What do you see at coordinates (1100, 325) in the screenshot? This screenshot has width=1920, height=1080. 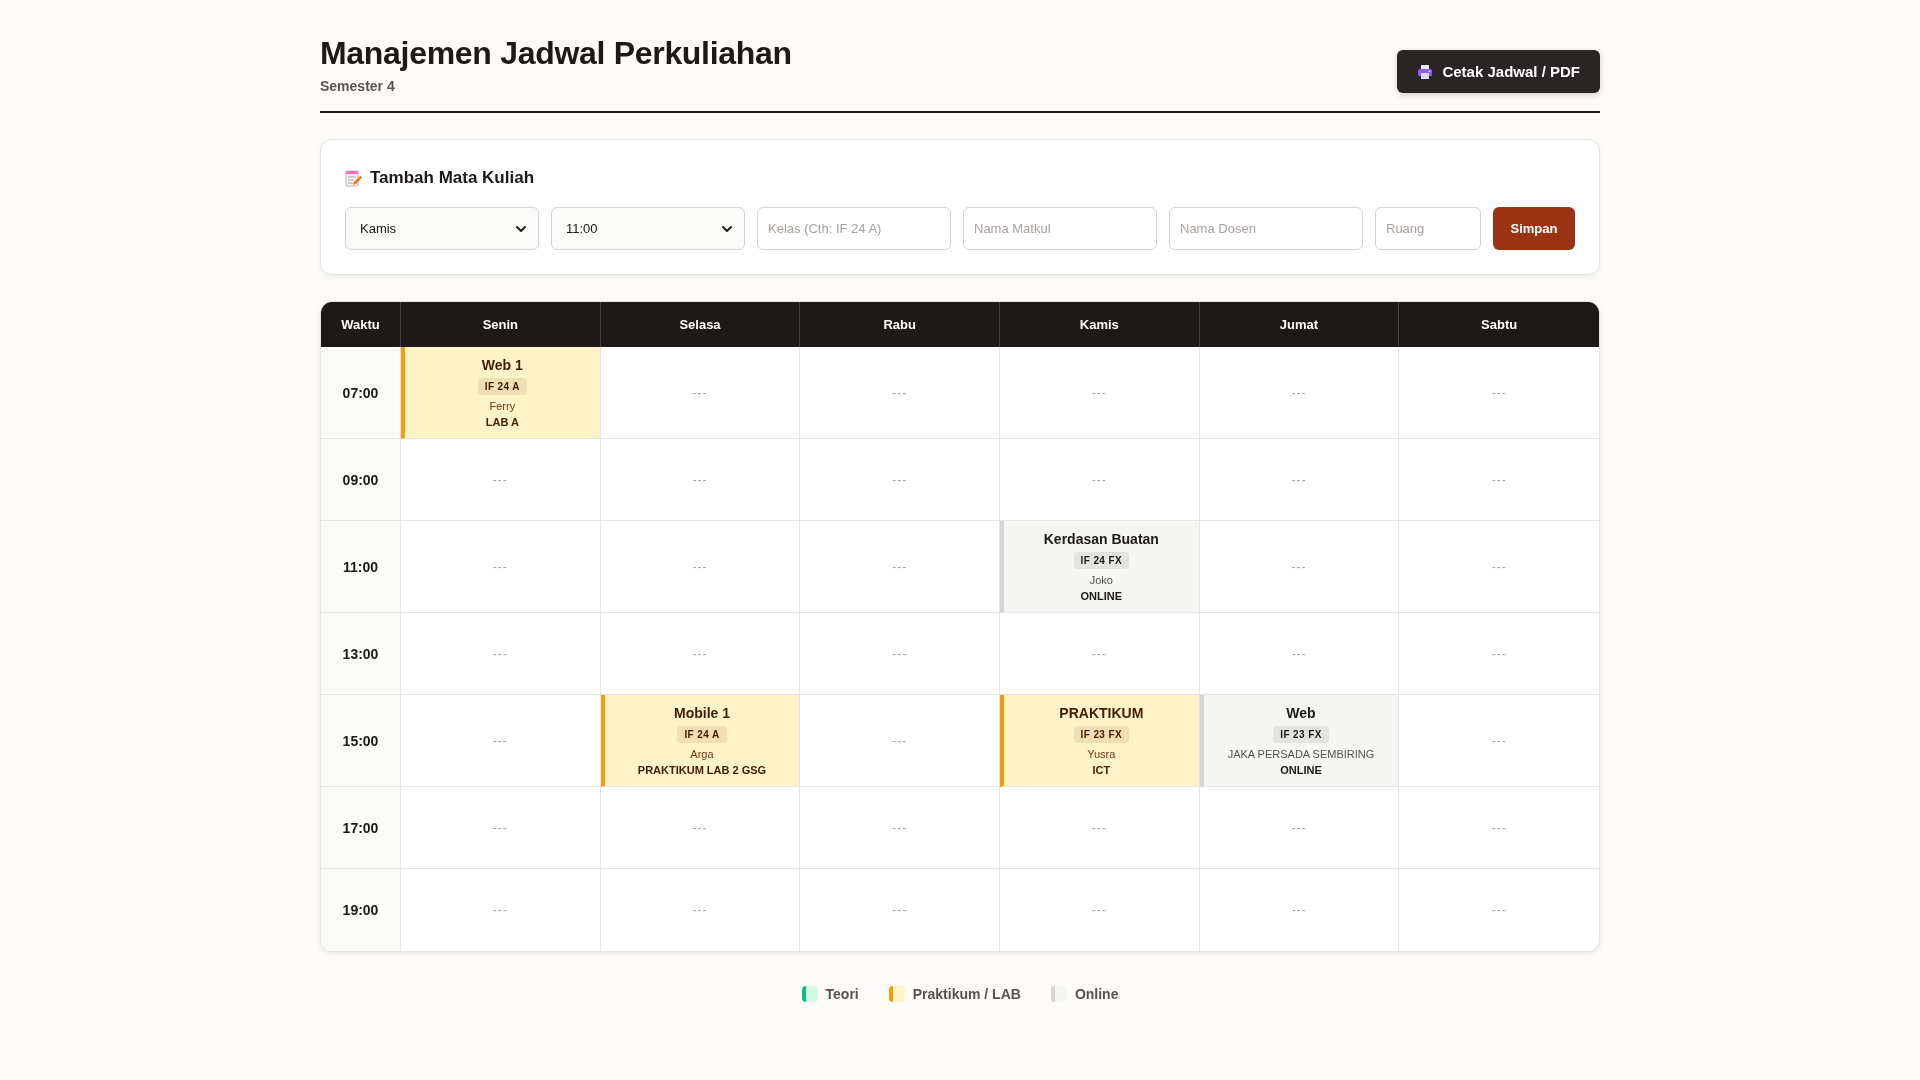 I see `column-header: Kamis` at bounding box center [1100, 325].